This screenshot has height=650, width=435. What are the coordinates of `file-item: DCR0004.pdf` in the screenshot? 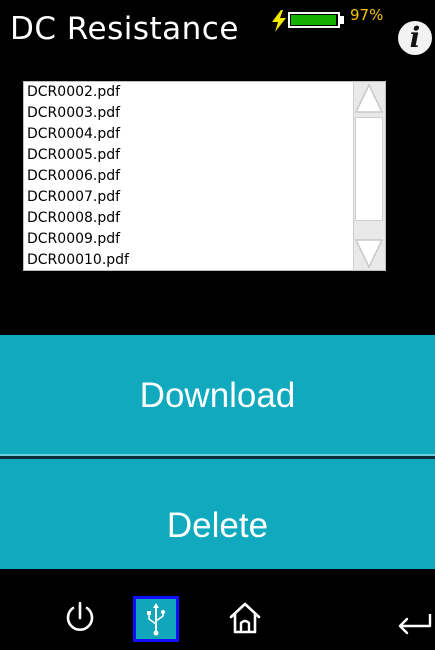 It's located at (189, 134).